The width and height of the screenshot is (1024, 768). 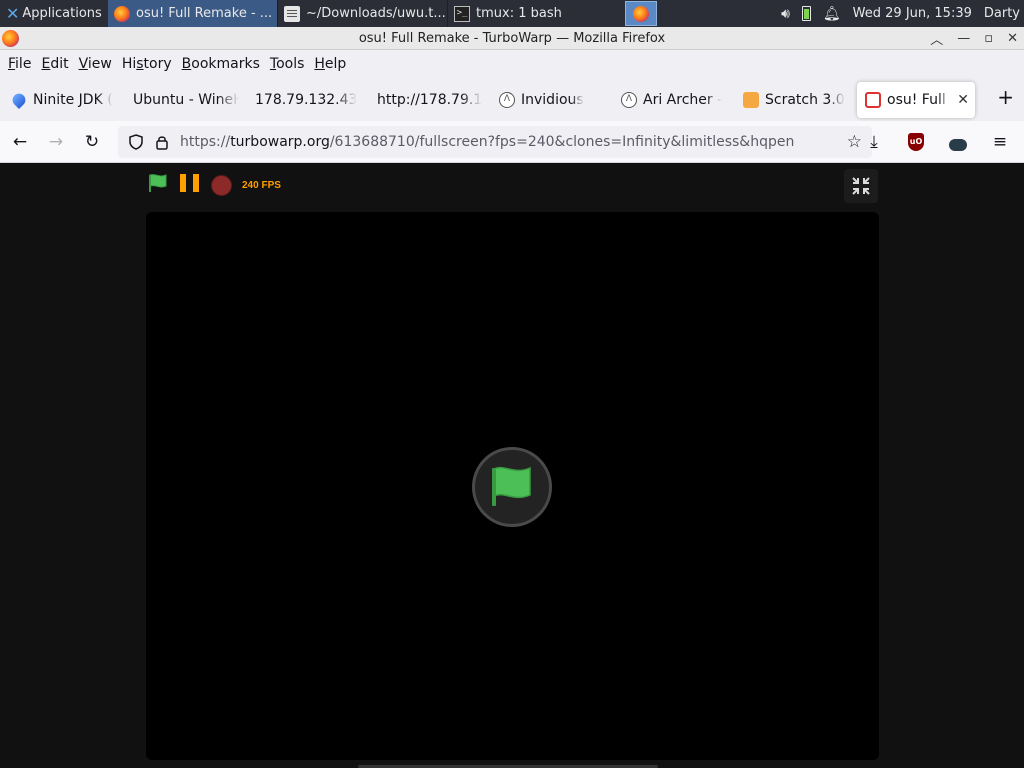 I want to click on ublock-origin-button: uO, so click(x=916, y=142).